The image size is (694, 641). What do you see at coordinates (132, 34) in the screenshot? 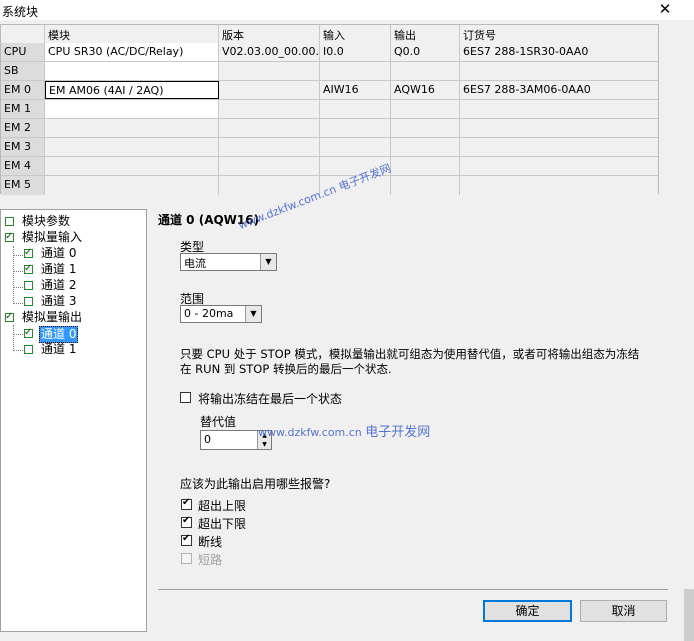
I see `header-module: 模块` at bounding box center [132, 34].